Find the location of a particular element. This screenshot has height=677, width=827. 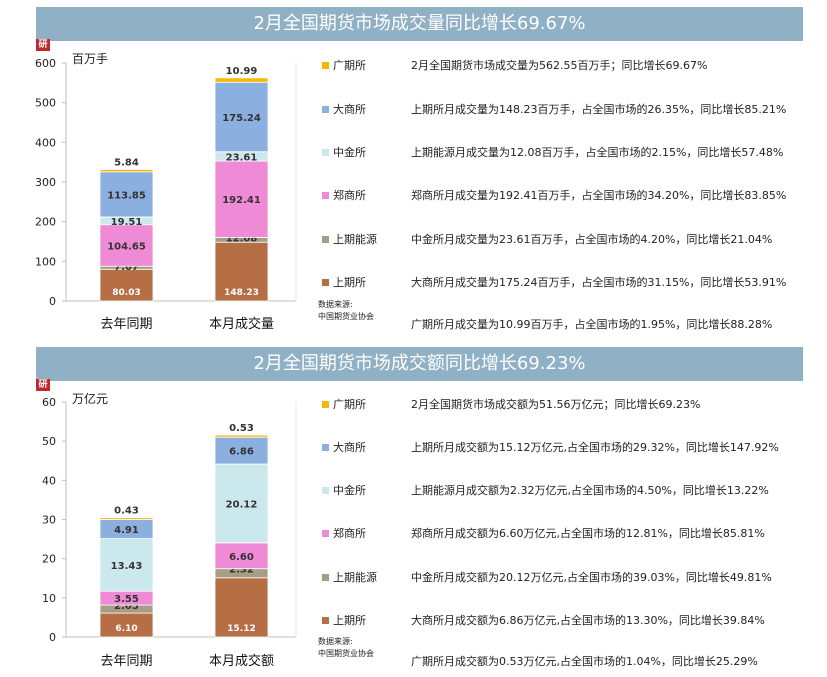

data-label: 4.91 is located at coordinates (126, 530).